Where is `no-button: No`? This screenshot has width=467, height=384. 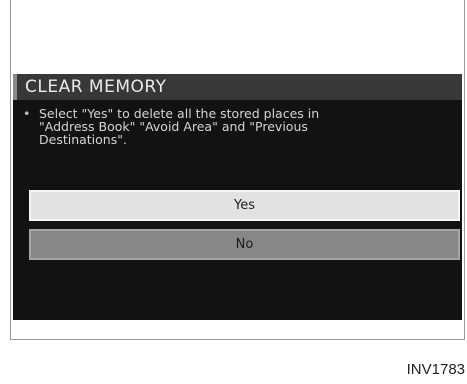 no-button: No is located at coordinates (244, 244).